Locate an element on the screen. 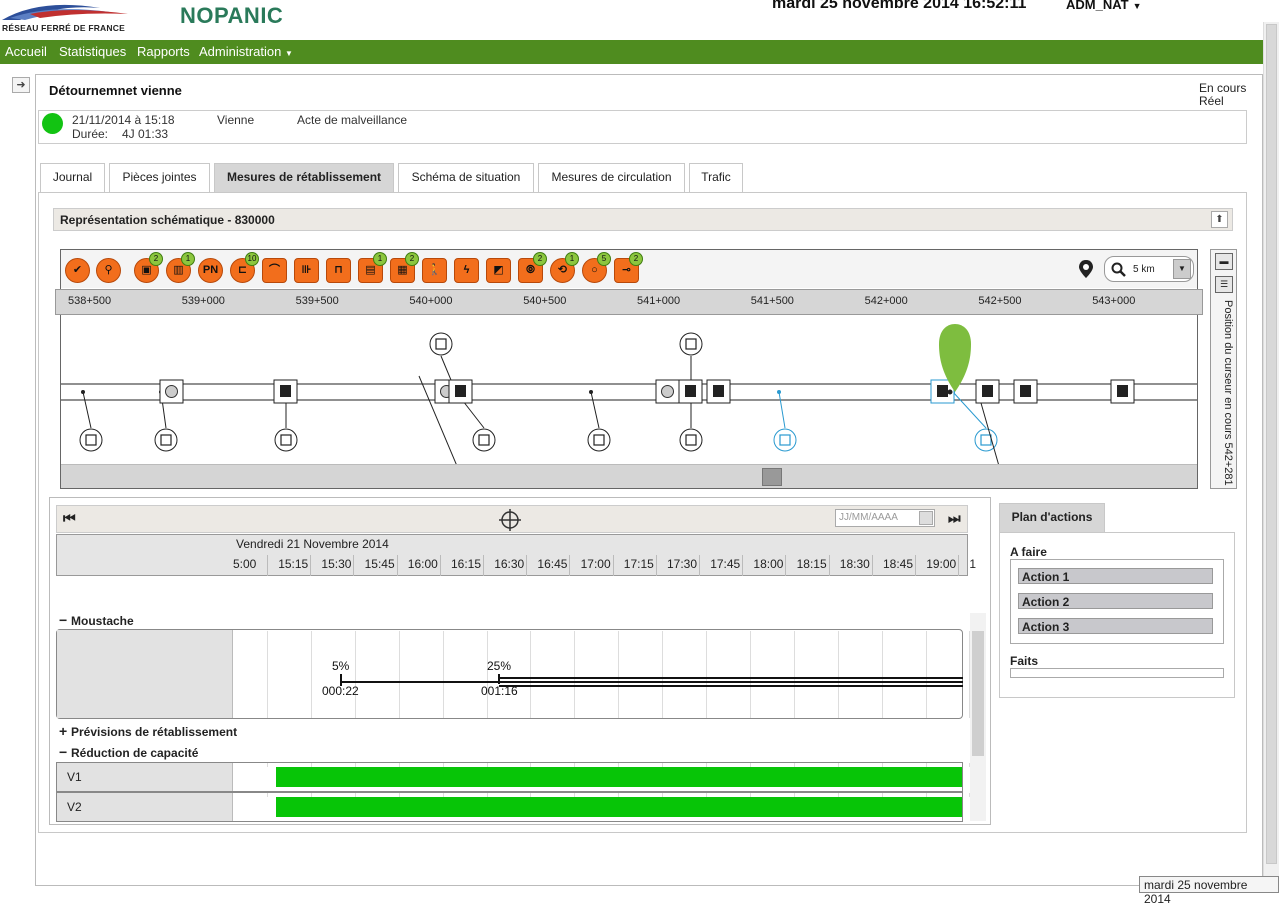 The height and width of the screenshot is (906, 1279). group-reduction: − Réduction de capacité is located at coordinates (128, 752).